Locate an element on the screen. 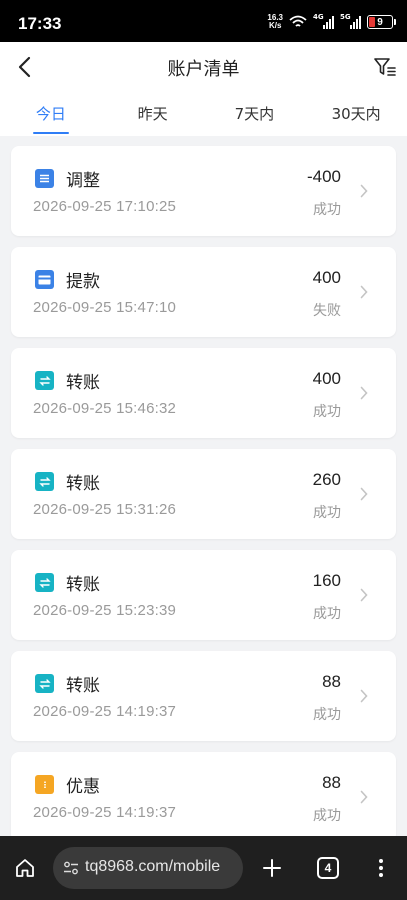 The image size is (407, 900). new-tab-icon is located at coordinates (272, 868).